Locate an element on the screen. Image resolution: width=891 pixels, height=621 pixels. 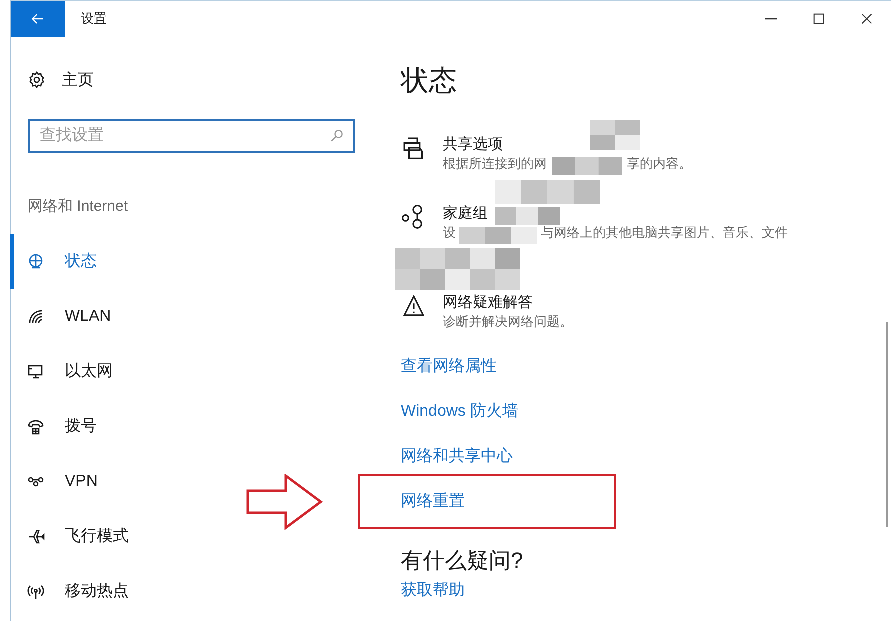
close-icon is located at coordinates (867, 19).